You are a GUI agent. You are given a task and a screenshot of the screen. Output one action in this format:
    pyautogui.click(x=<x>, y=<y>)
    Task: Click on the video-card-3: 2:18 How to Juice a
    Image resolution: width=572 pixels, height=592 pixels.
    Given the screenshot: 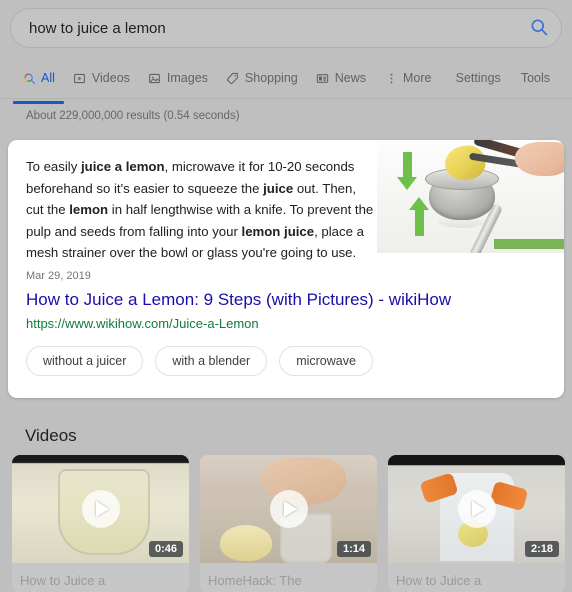 What is the action you would take?
    pyautogui.click(x=476, y=523)
    